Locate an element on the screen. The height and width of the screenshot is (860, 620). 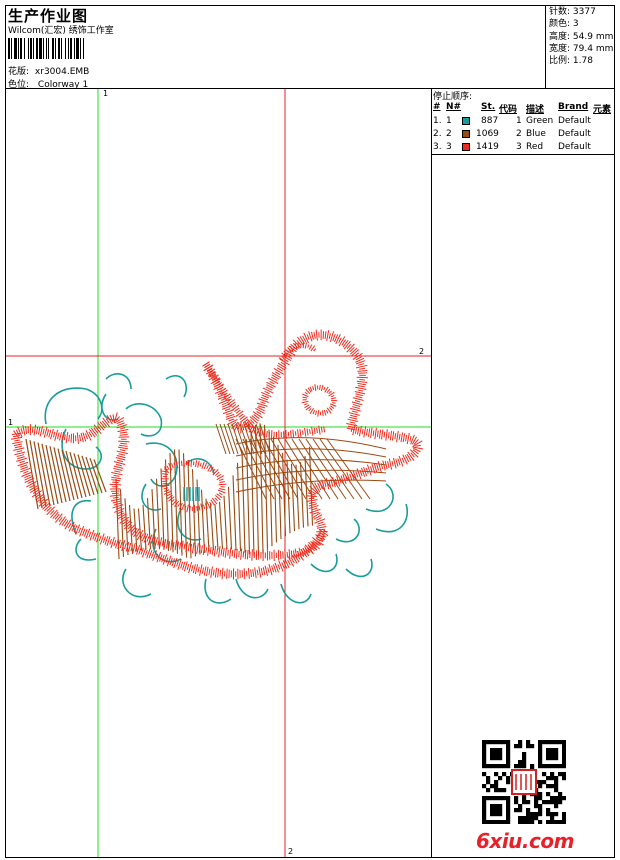
green-h-label: 1 is located at coordinates (11, 422).